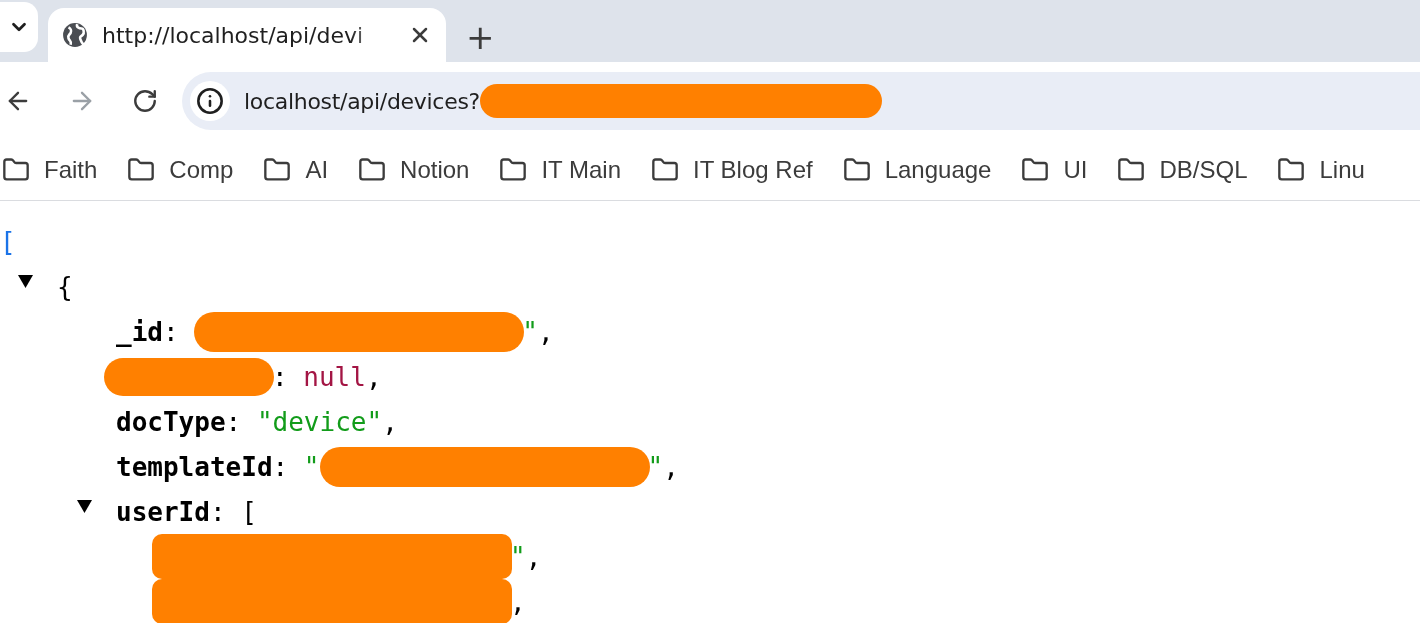  I want to click on bookmark-folder: Language, so click(917, 170).